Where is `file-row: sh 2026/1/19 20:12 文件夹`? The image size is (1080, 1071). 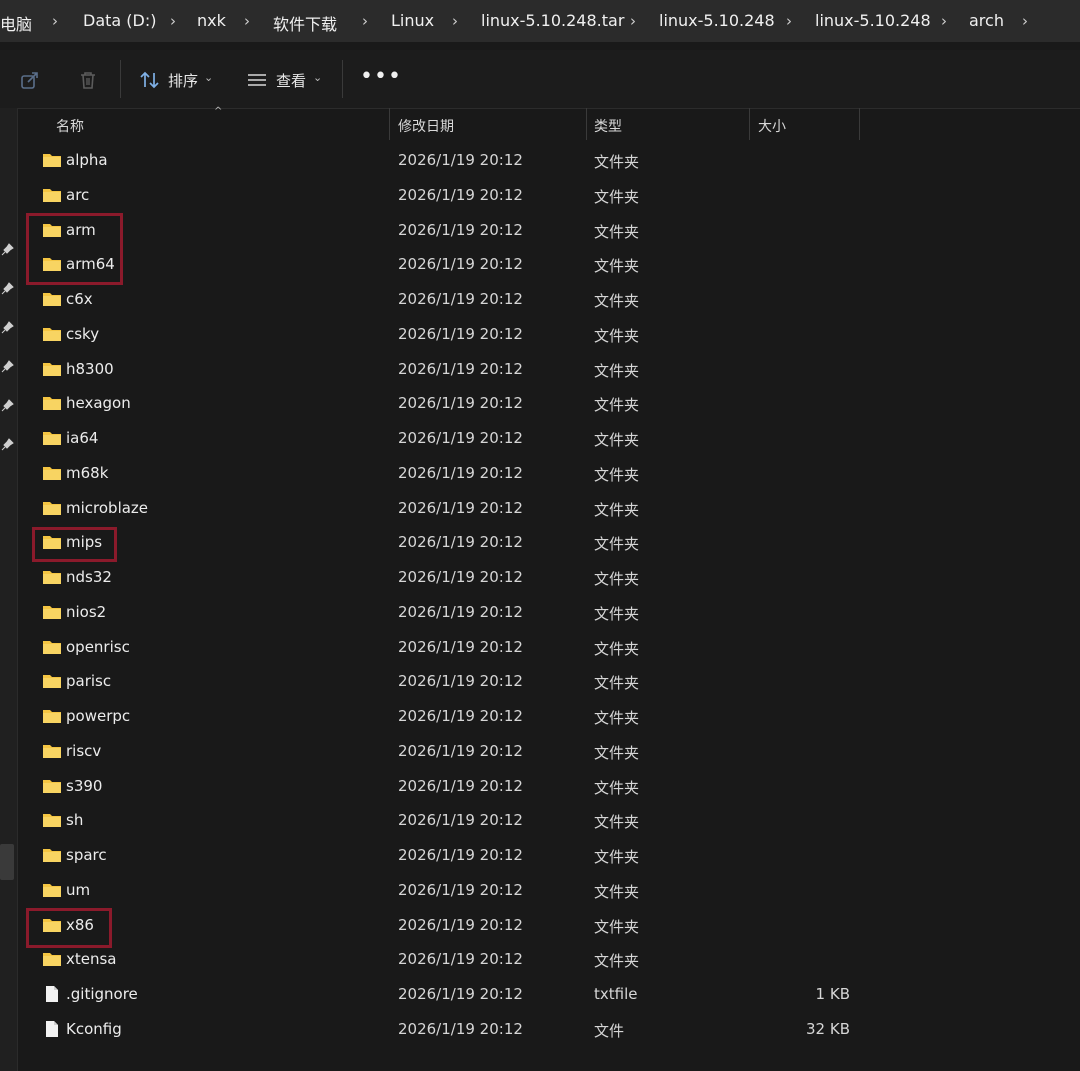 file-row: sh 2026/1/19 20:12 文件夹 is located at coordinates (540, 820).